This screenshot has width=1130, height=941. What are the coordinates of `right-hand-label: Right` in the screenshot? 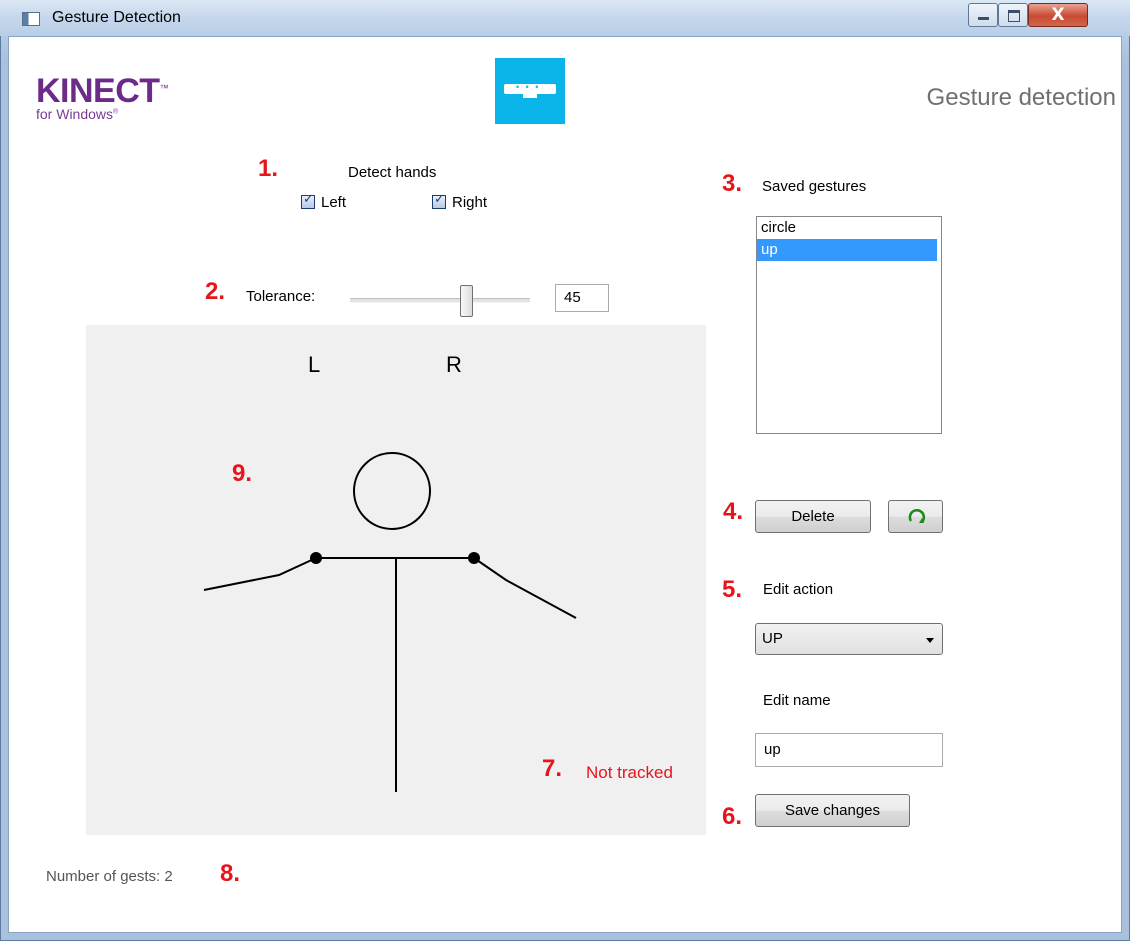 It's located at (469, 202).